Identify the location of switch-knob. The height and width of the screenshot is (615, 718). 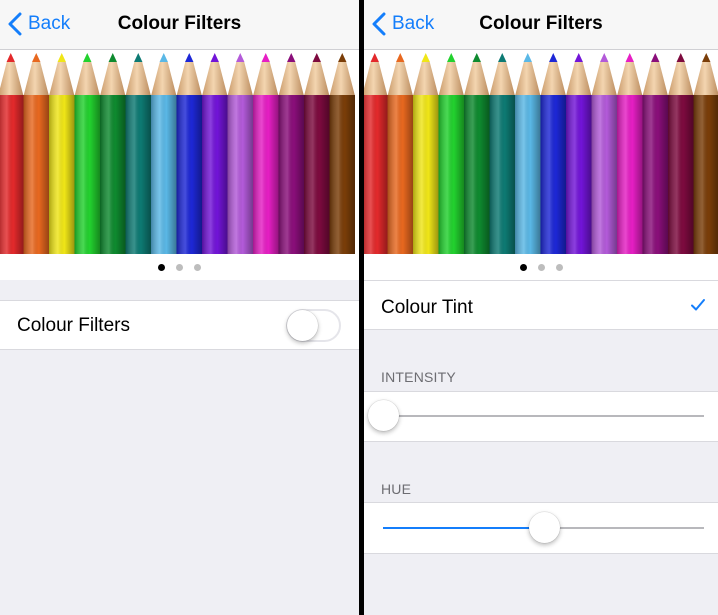
(302, 325).